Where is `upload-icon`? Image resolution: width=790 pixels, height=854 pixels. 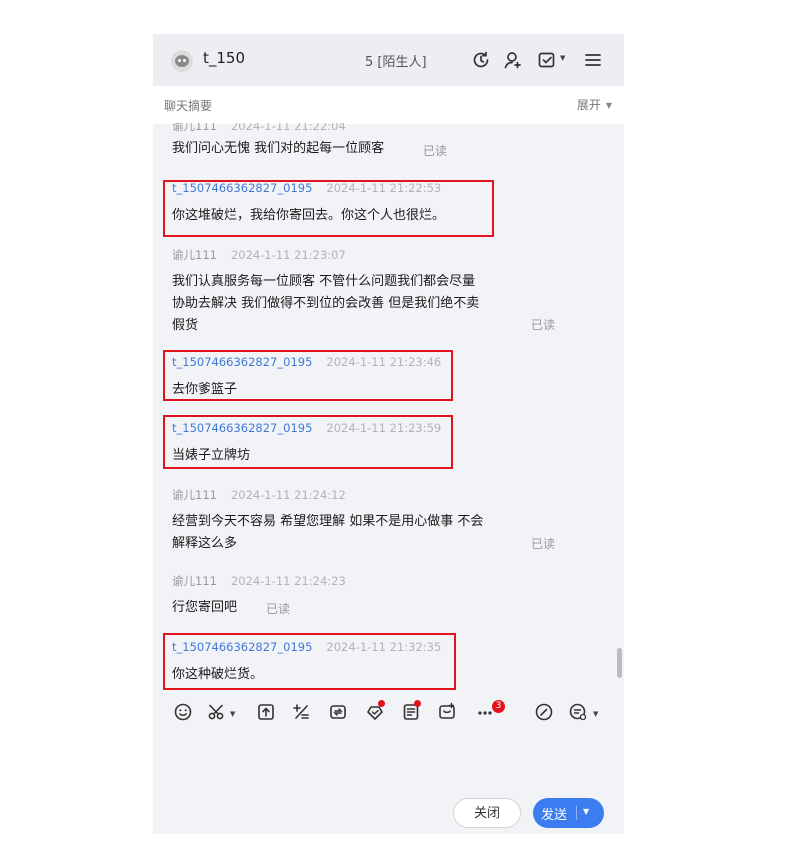
upload-icon is located at coordinates (266, 712).